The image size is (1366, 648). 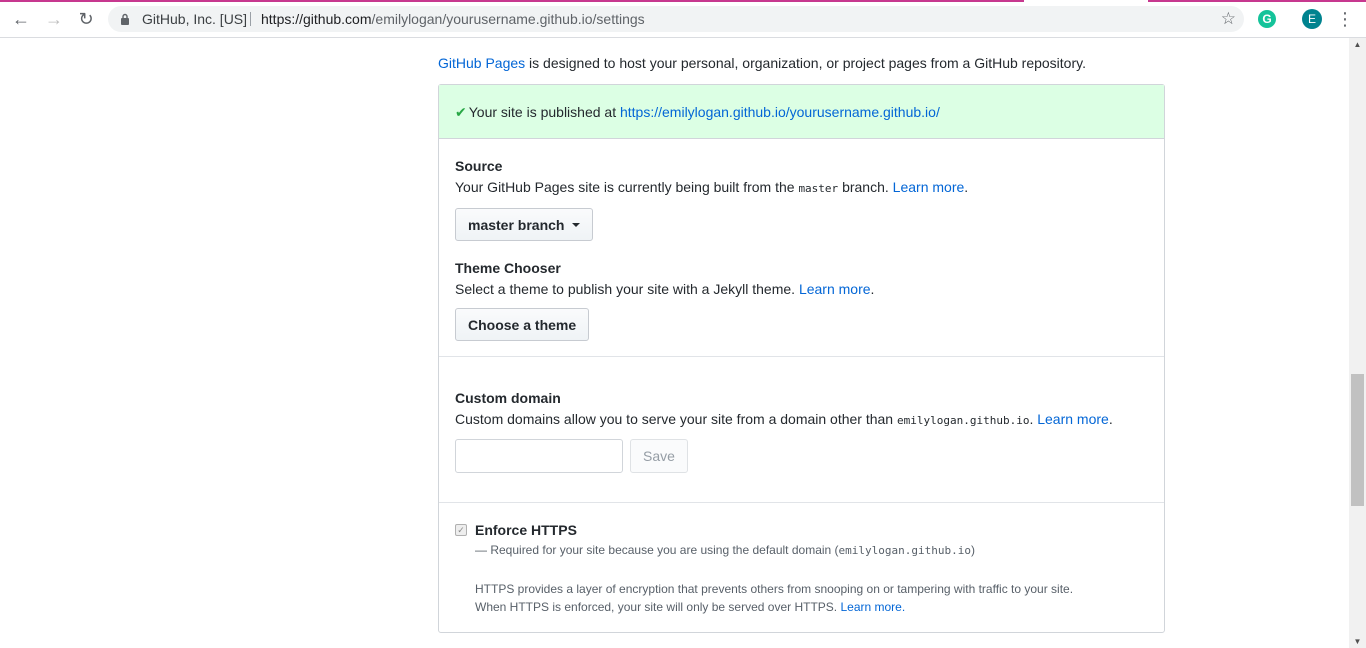 What do you see at coordinates (479, 166) in the screenshot?
I see `source-heading: Source` at bounding box center [479, 166].